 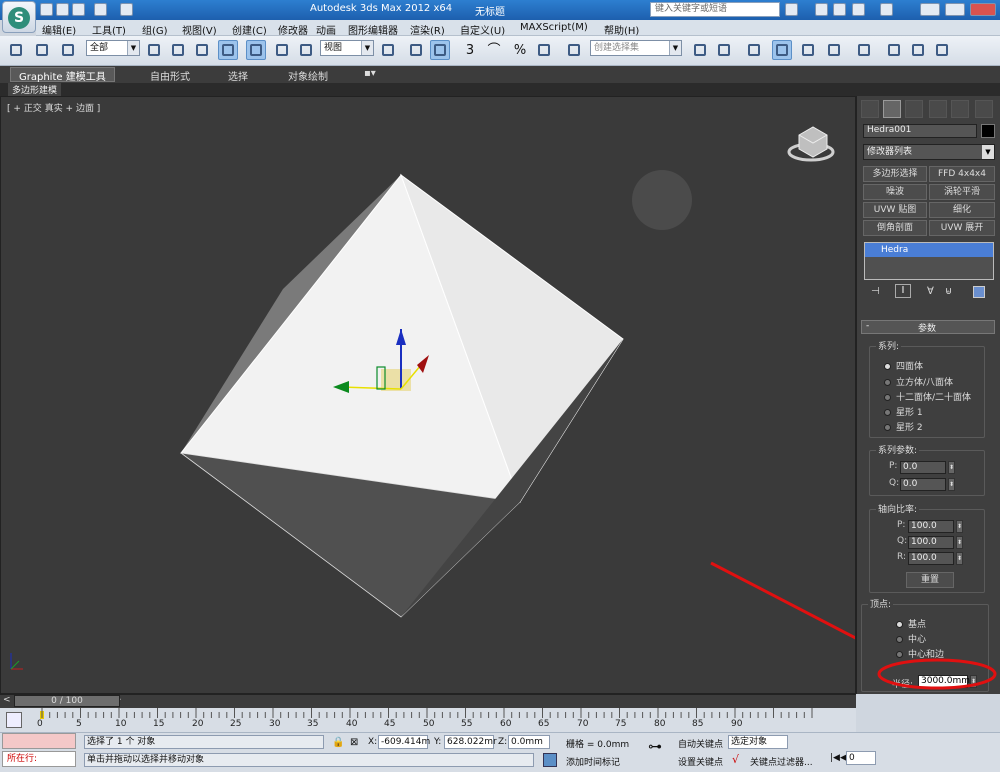 What do you see at coordinates (895, 228) in the screenshot?
I see `modifier-button-bevel-profile: 倒角剖面` at bounding box center [895, 228].